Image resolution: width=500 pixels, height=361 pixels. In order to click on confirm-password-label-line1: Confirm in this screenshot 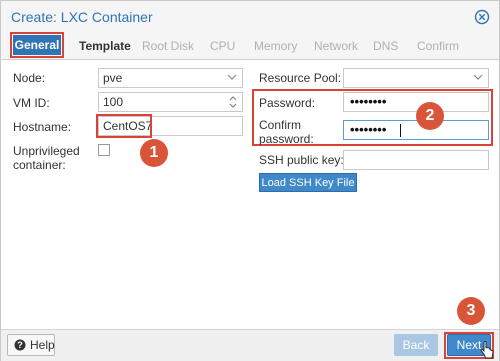, I will do `click(280, 125)`.